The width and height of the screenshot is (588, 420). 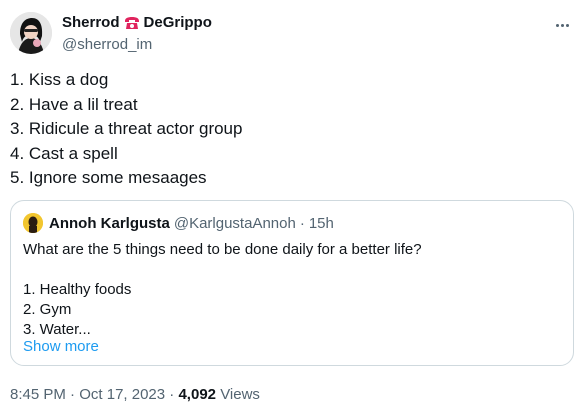 What do you see at coordinates (31, 33) in the screenshot?
I see `author-avatar` at bounding box center [31, 33].